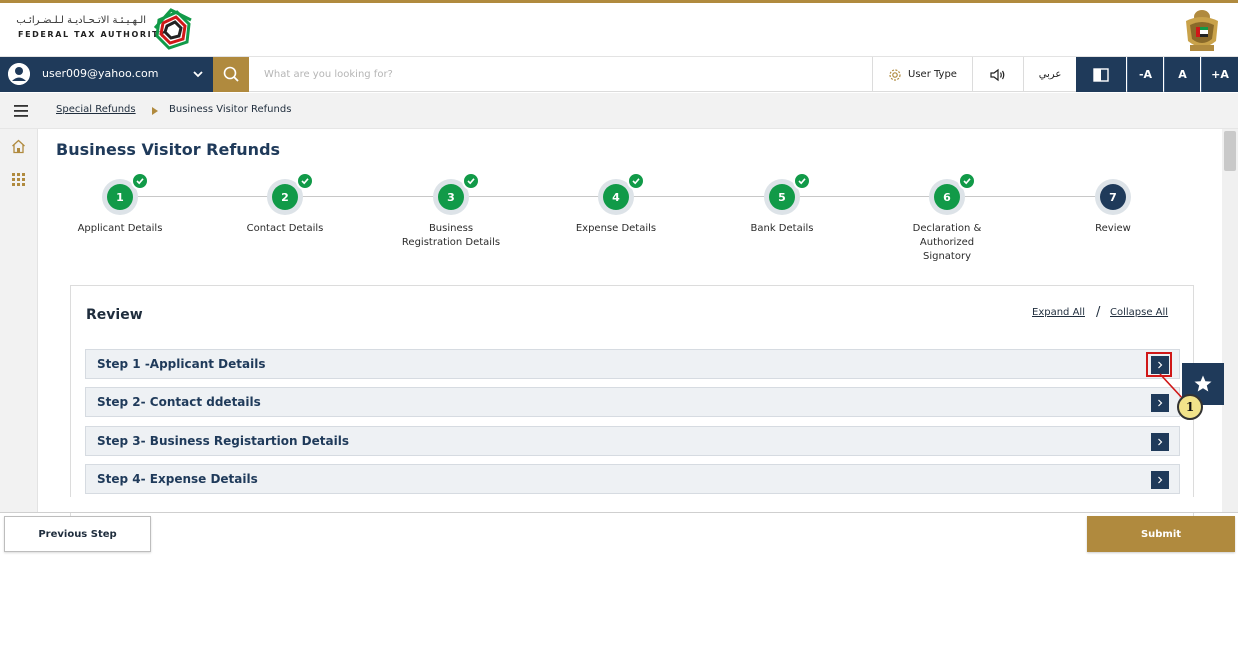 This screenshot has height=648, width=1238. I want to click on font-decrease-button: -A, so click(1145, 74).